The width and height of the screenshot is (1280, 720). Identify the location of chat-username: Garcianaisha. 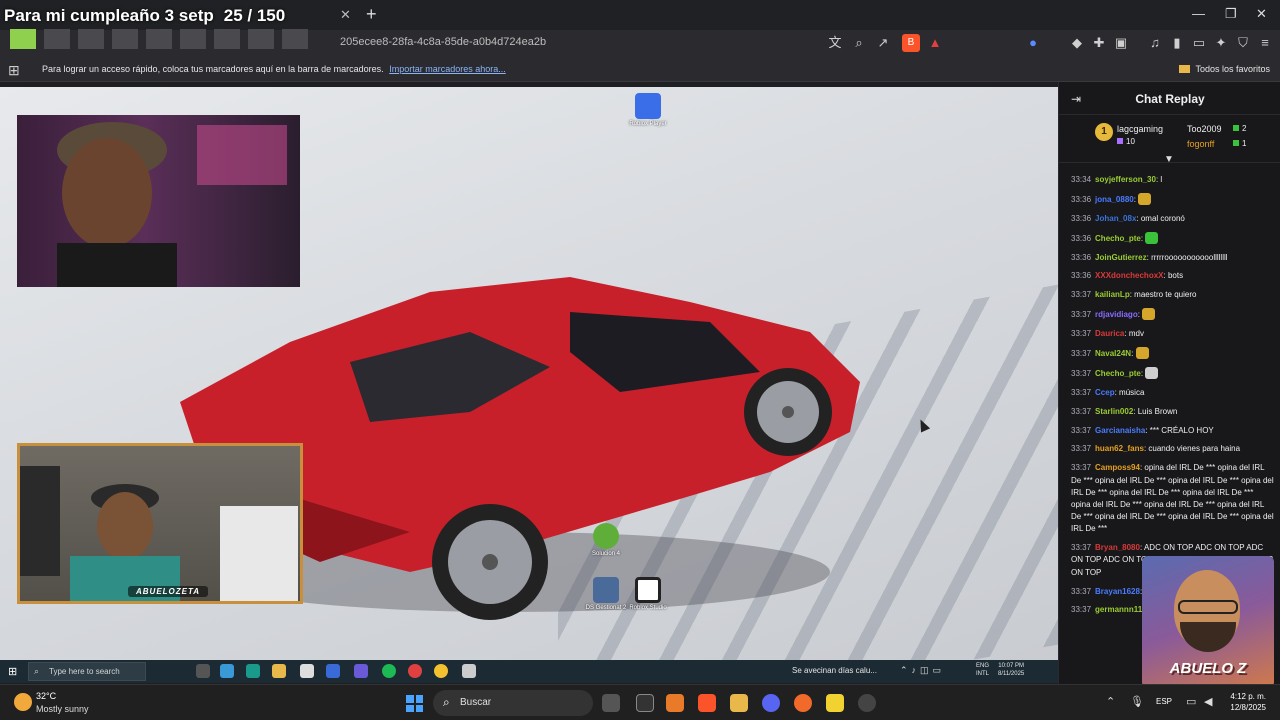
(1120, 430).